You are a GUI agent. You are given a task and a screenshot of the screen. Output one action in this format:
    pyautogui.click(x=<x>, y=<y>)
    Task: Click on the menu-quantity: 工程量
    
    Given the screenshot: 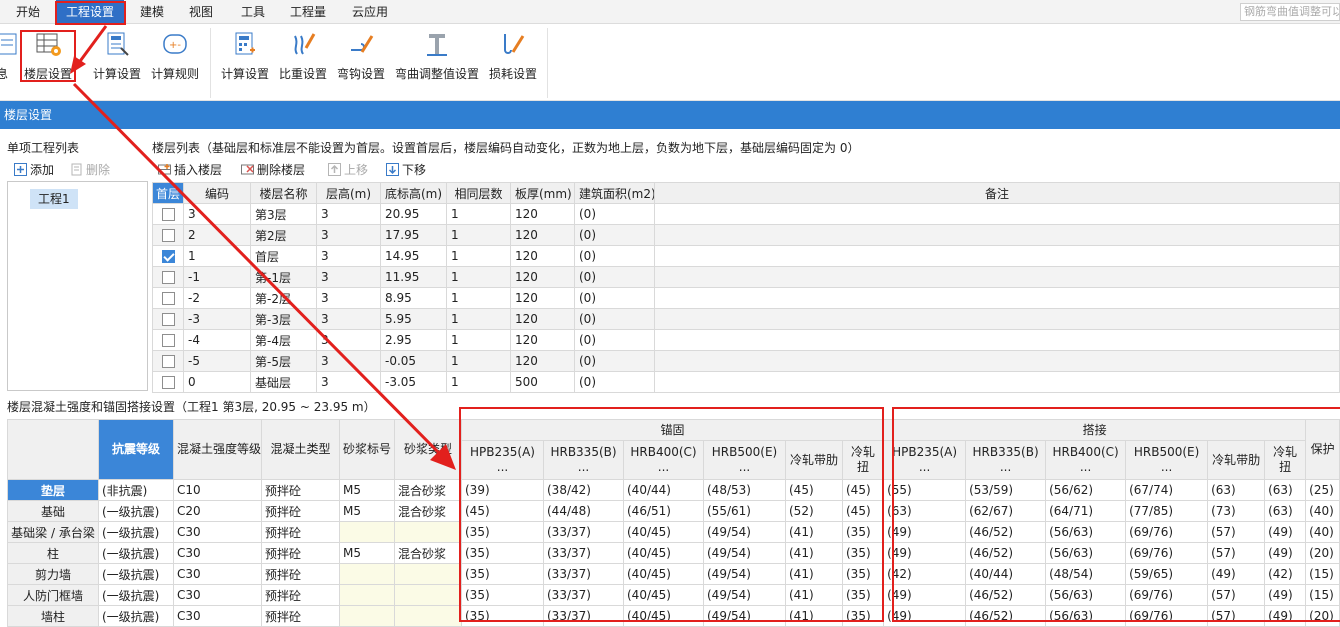 What is the action you would take?
    pyautogui.click(x=308, y=12)
    